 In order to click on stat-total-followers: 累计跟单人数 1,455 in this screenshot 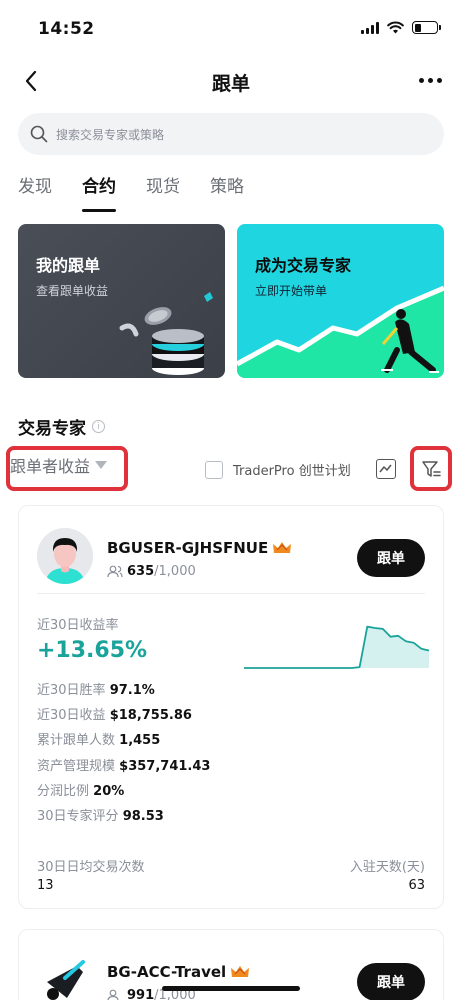, I will do `click(99, 741)`.